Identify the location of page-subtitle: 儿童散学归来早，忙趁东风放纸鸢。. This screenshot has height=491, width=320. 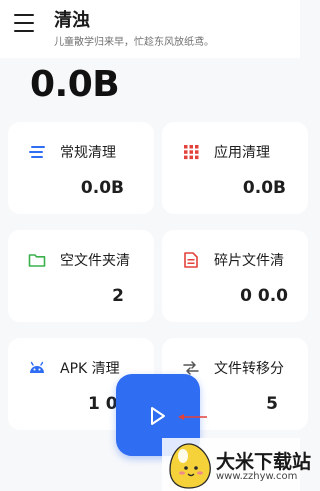
(134, 42).